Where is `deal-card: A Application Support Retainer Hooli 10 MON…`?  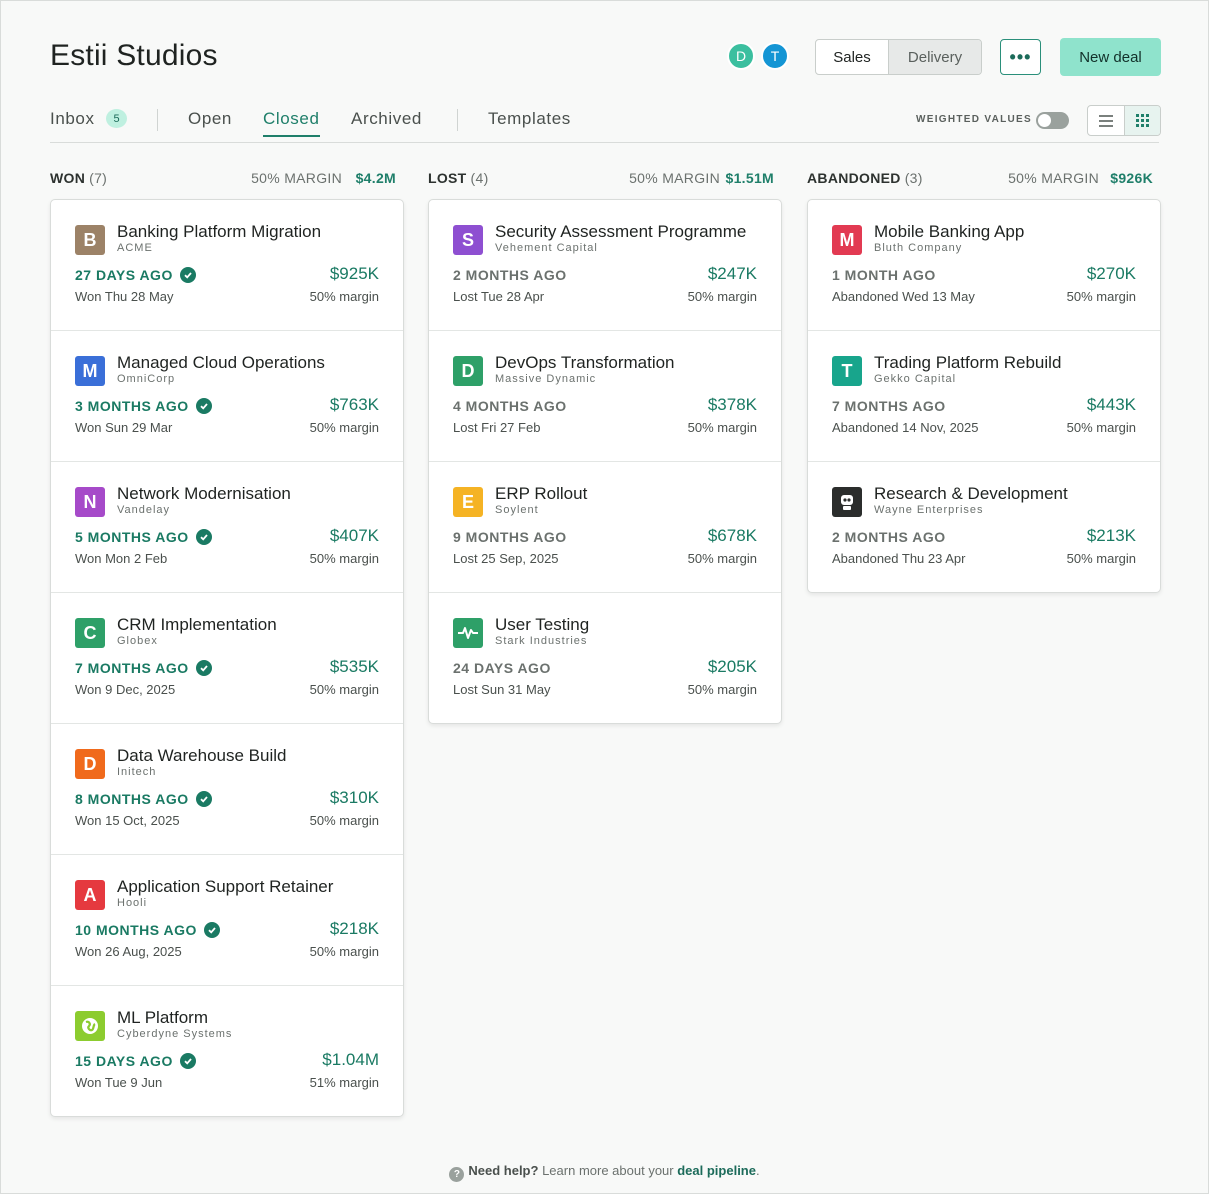
deal-card: A Application Support Retainer Hooli 10 MON… is located at coordinates (227, 919).